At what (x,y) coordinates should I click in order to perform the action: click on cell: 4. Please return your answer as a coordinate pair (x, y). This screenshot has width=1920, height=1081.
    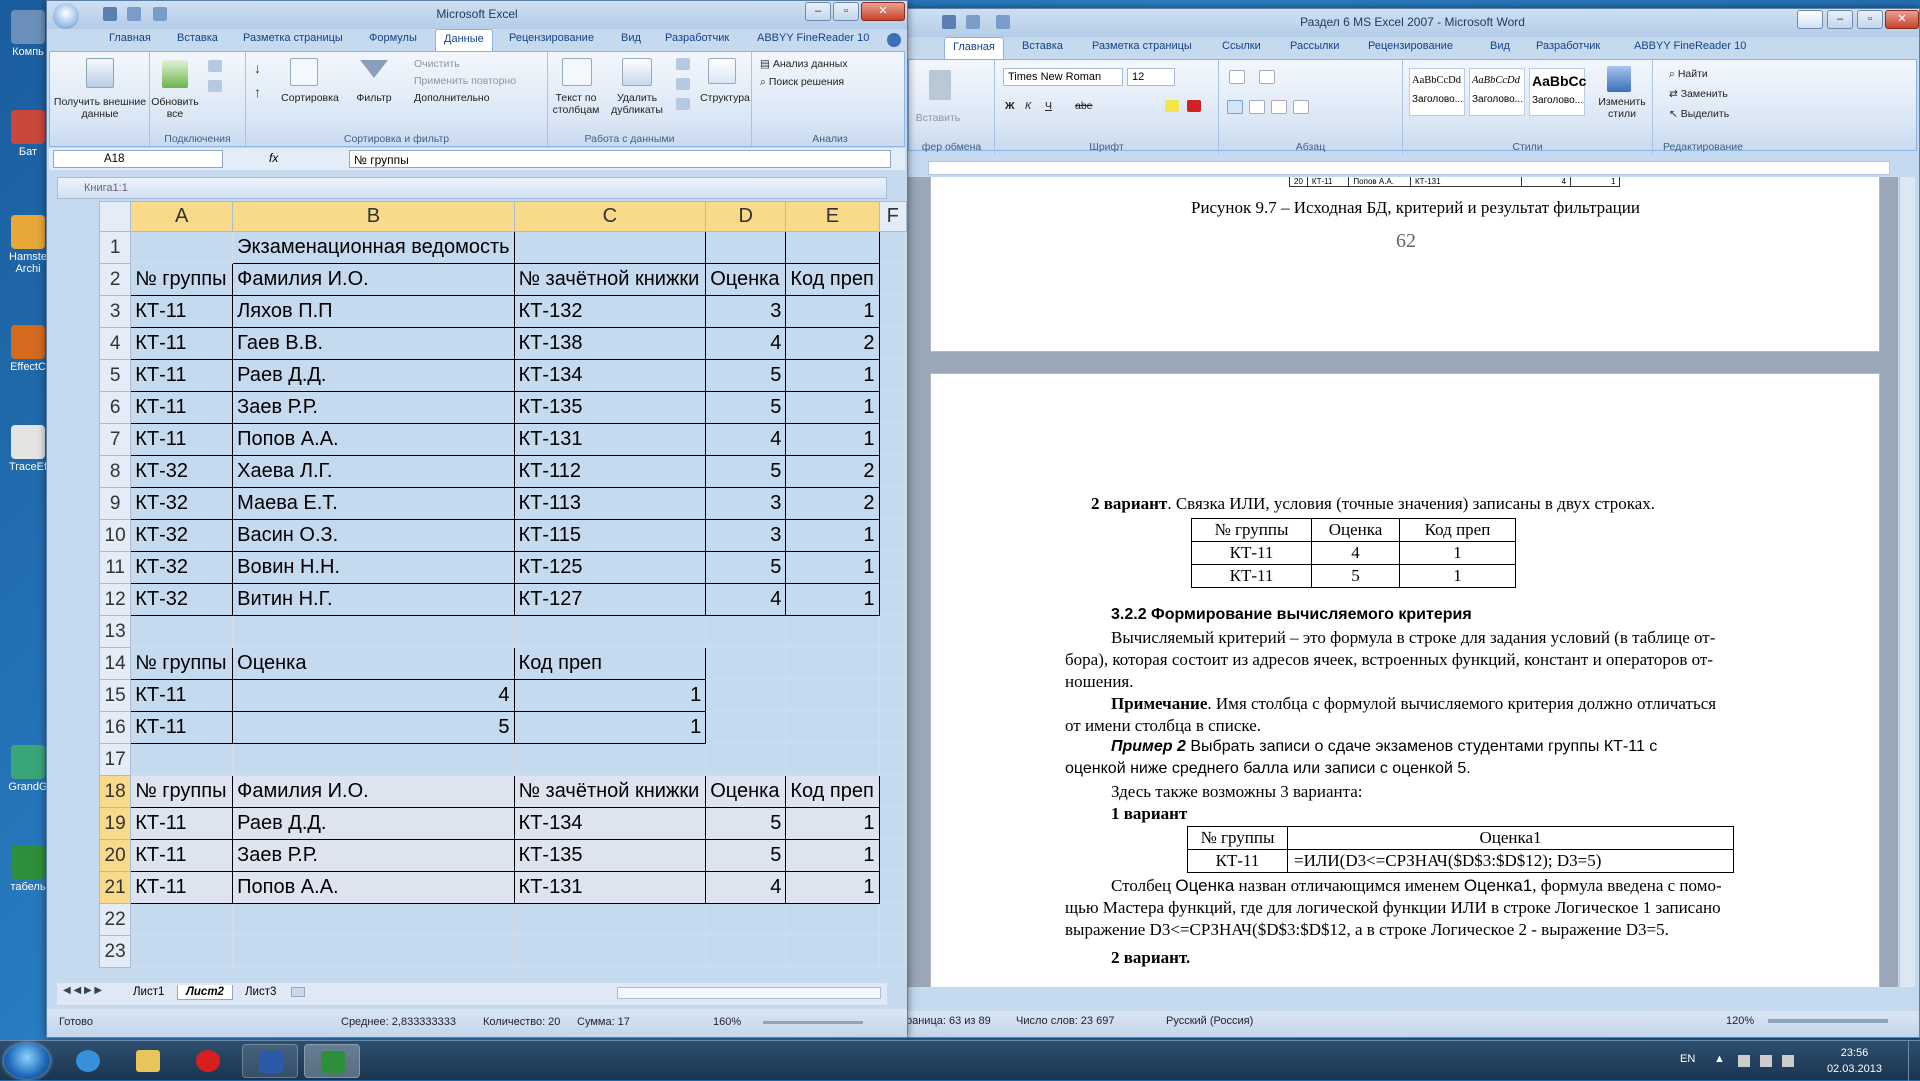
    Looking at the image, I should click on (373, 695).